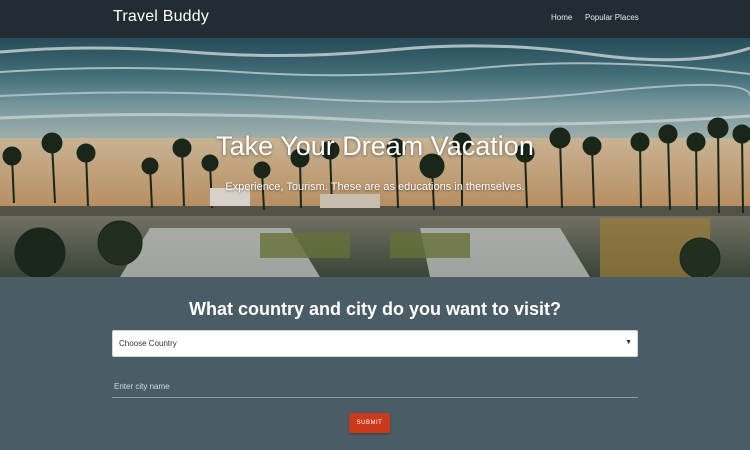 This screenshot has height=450, width=750. I want to click on city-name-input, so click(375, 387).